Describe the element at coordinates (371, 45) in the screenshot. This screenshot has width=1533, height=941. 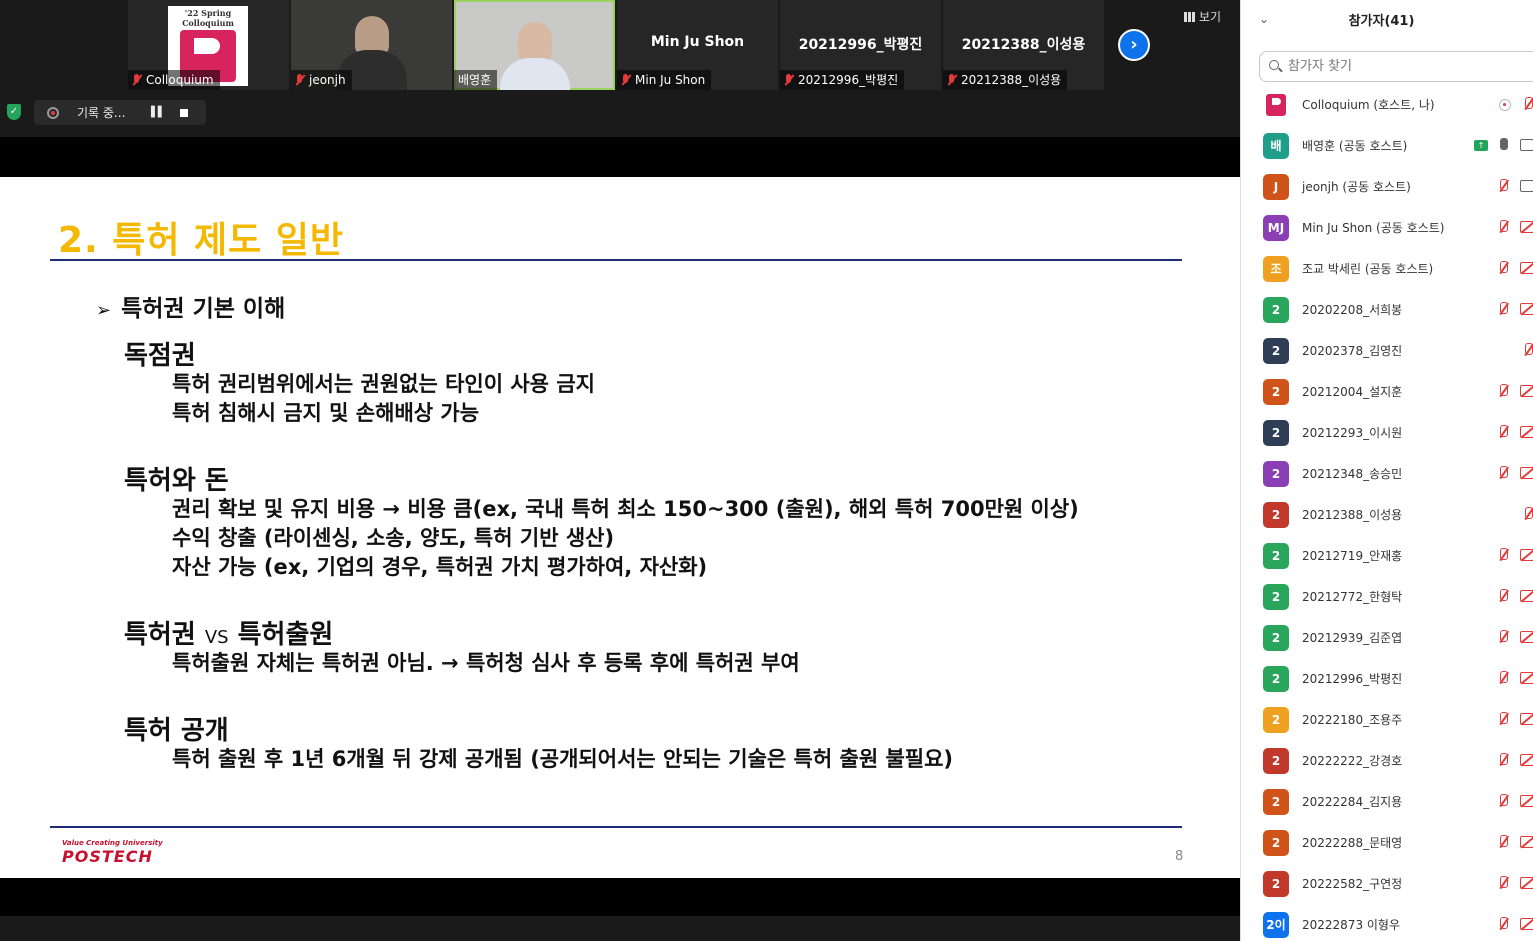
I see `video-tile-jeonjh: jeonjh` at that location.